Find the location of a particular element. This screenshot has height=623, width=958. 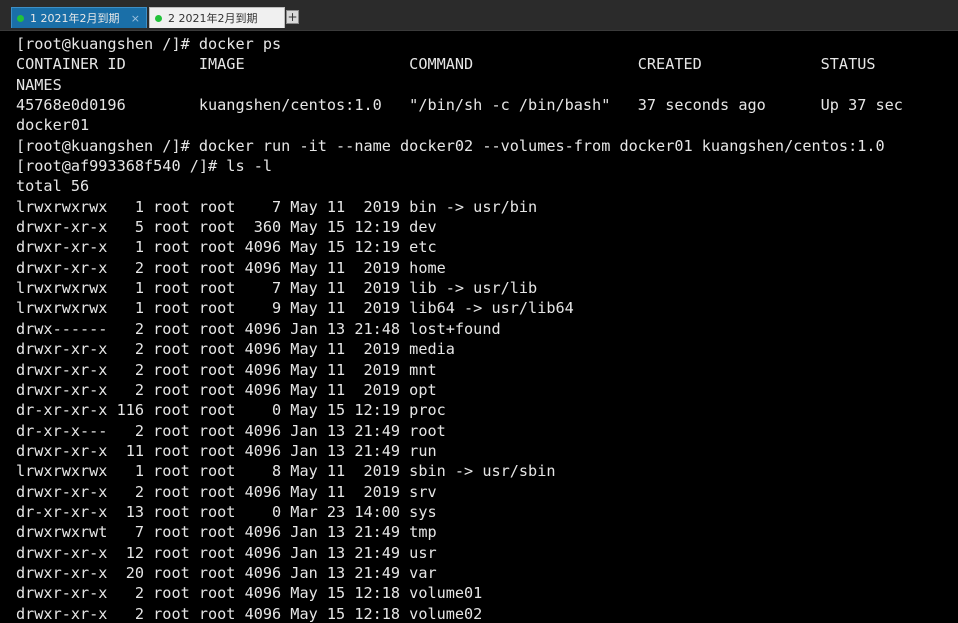

tab-label: 2 2021年2月到期 is located at coordinates (213, 18).